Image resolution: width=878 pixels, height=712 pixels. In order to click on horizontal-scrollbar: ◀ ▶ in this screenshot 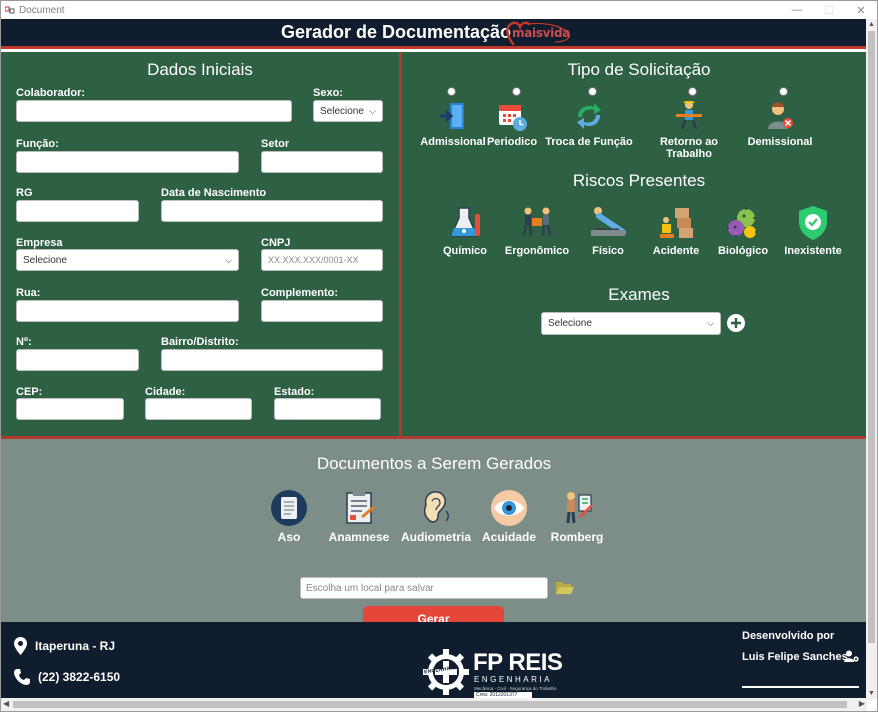, I will do `click(434, 704)`.